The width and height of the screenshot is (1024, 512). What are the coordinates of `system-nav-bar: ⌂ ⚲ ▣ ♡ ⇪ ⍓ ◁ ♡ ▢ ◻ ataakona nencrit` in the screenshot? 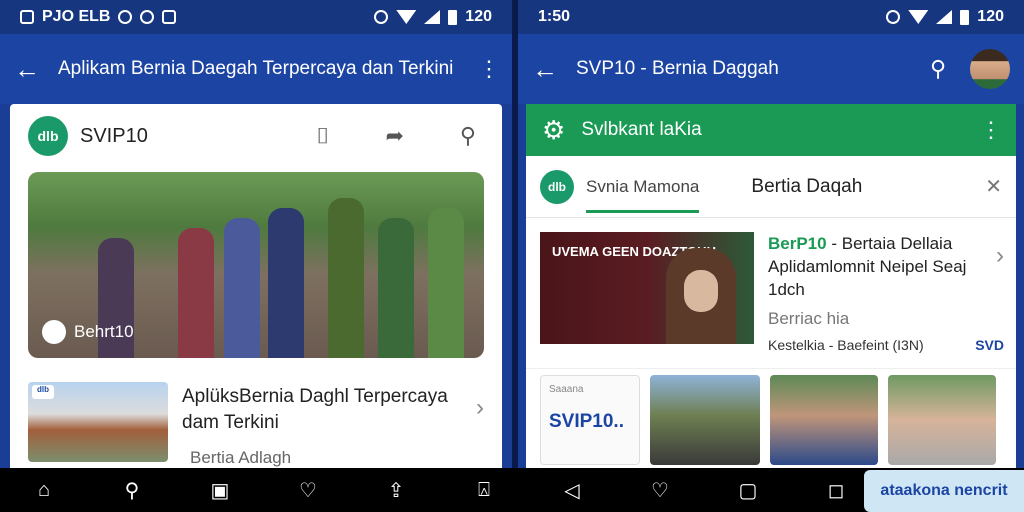 It's located at (512, 490).